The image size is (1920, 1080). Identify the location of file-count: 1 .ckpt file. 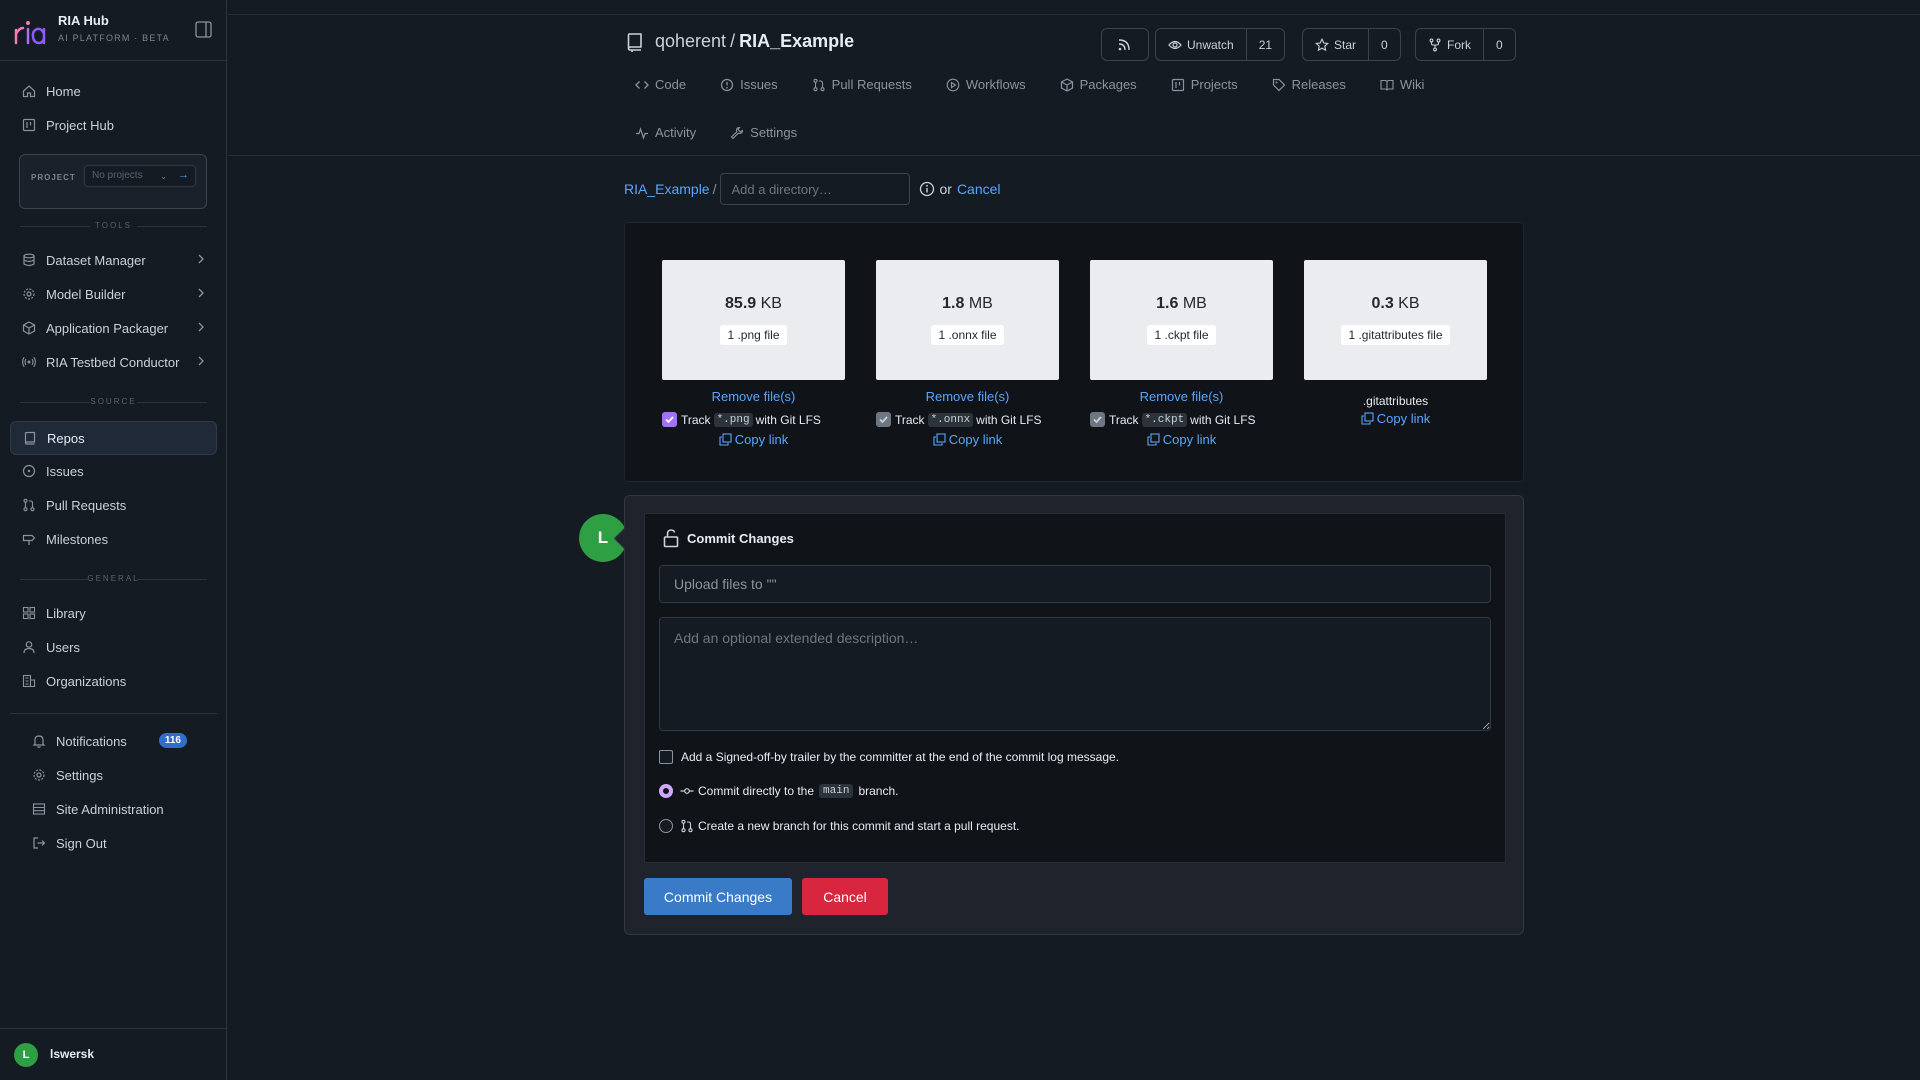
(1181, 335).